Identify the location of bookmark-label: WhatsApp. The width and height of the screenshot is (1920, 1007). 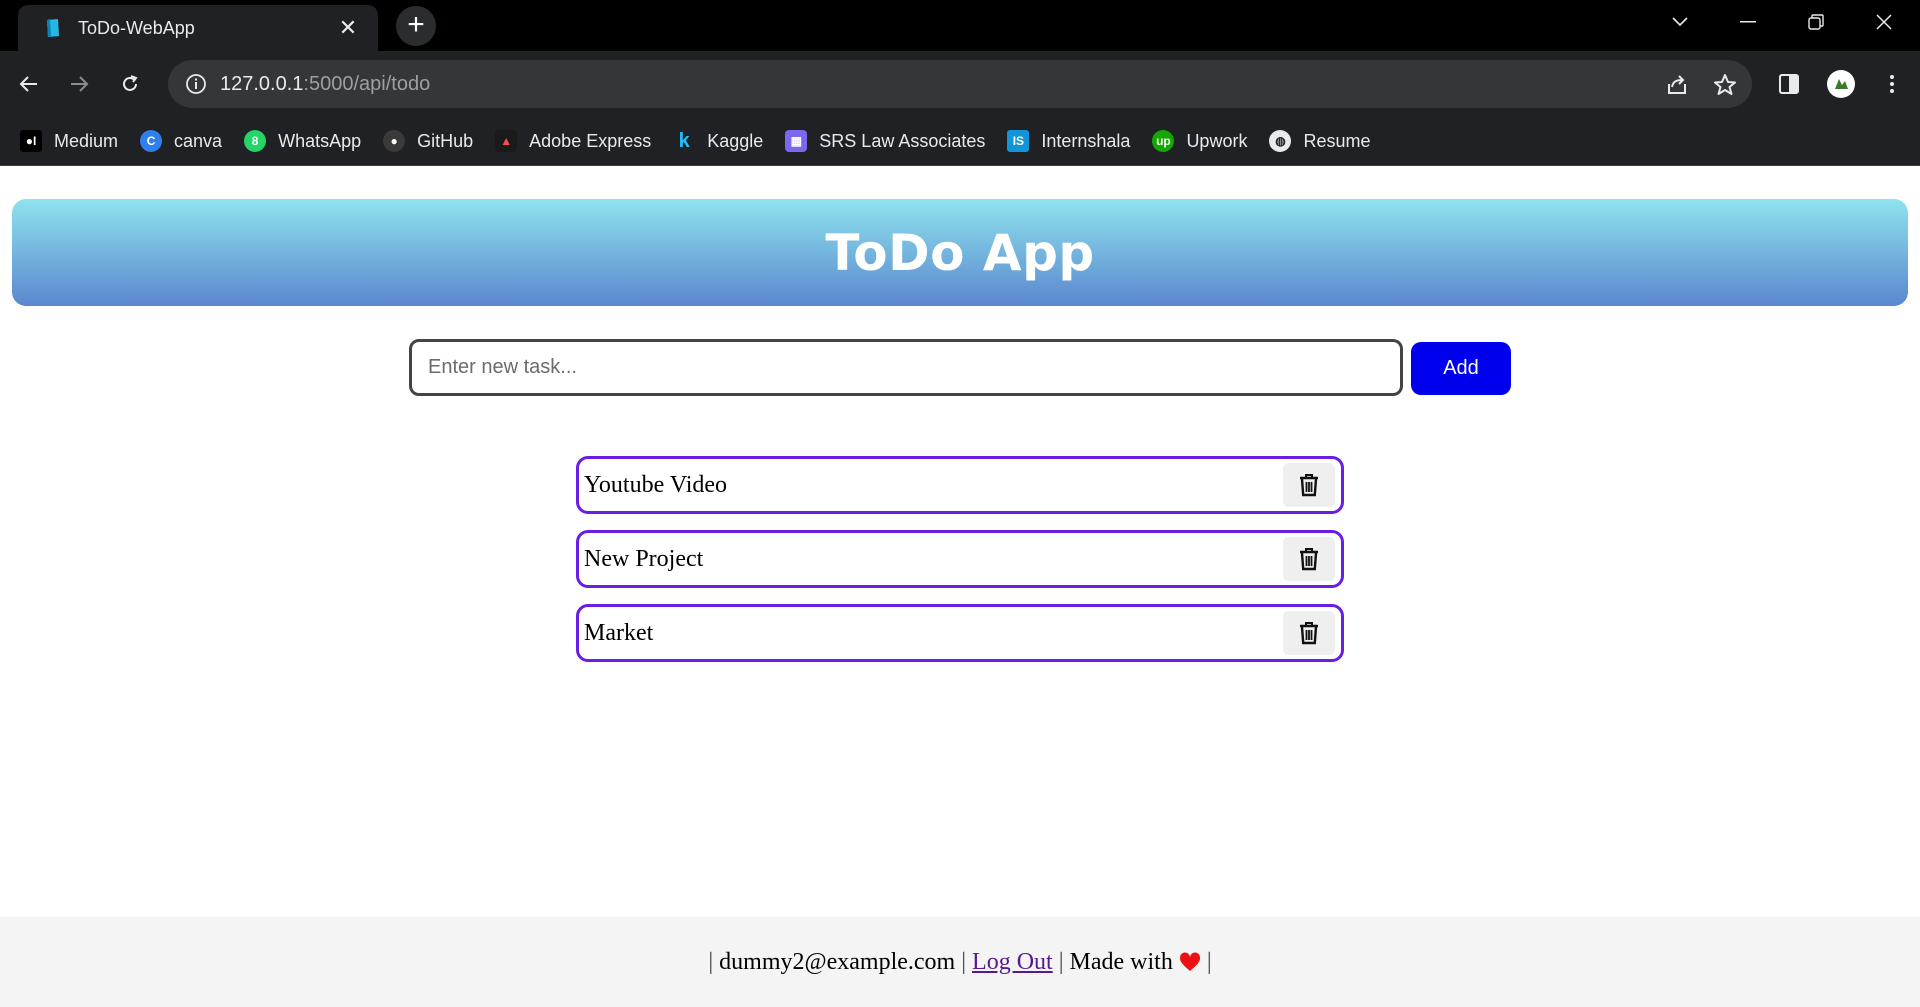
(320, 140).